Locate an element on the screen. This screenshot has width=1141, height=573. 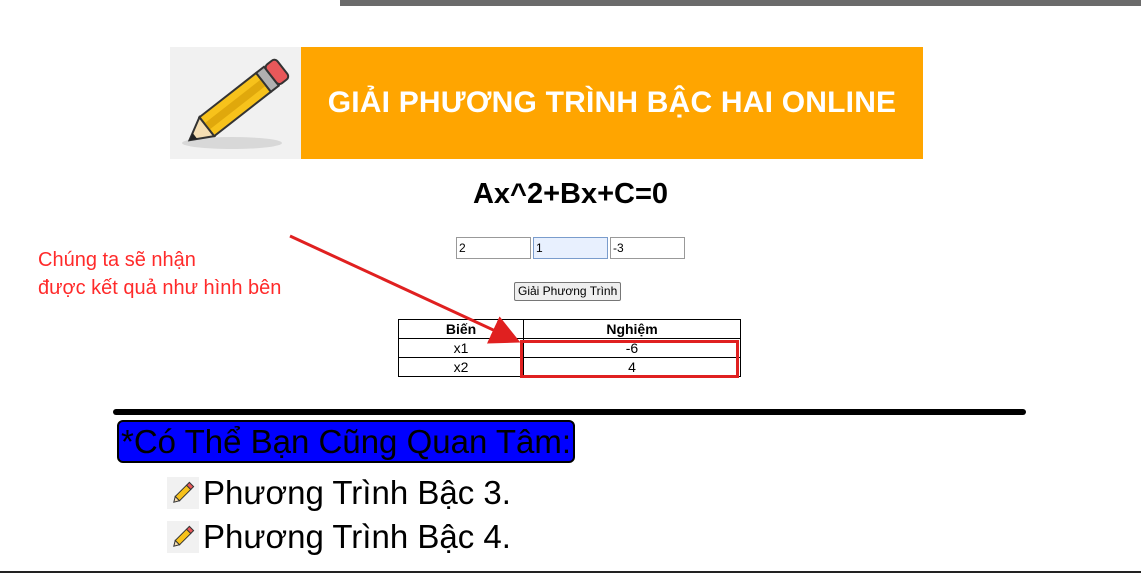
header-variable: Biến is located at coordinates (461, 329).